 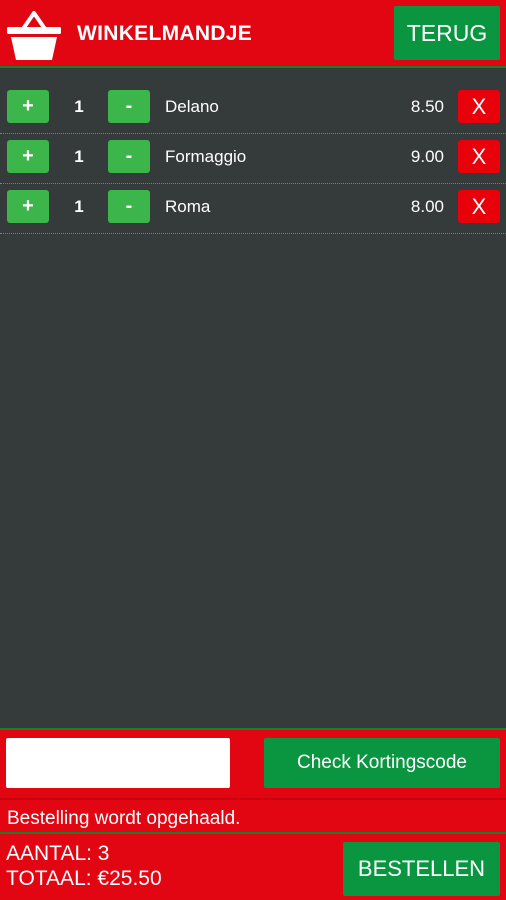 I want to click on place-order-button: BESTELLEN, so click(x=421, y=869).